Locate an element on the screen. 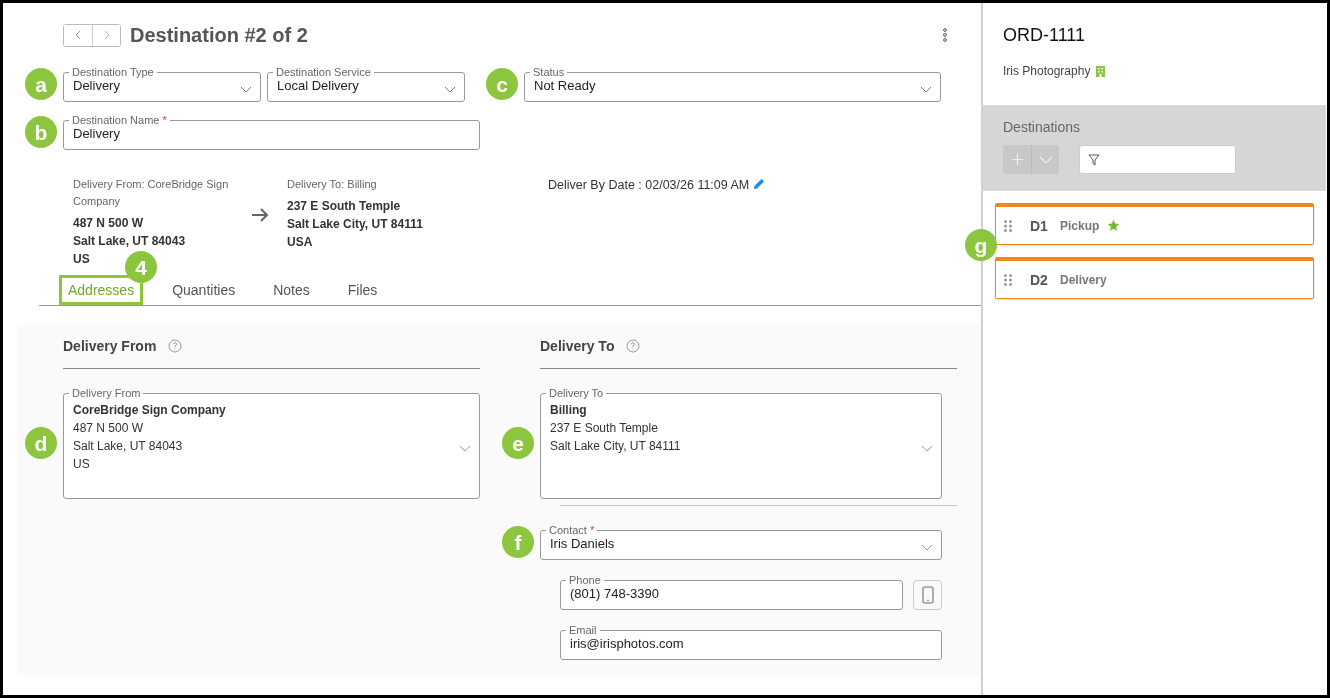 This screenshot has width=1330, height=698. callout-badge: e is located at coordinates (518, 443).